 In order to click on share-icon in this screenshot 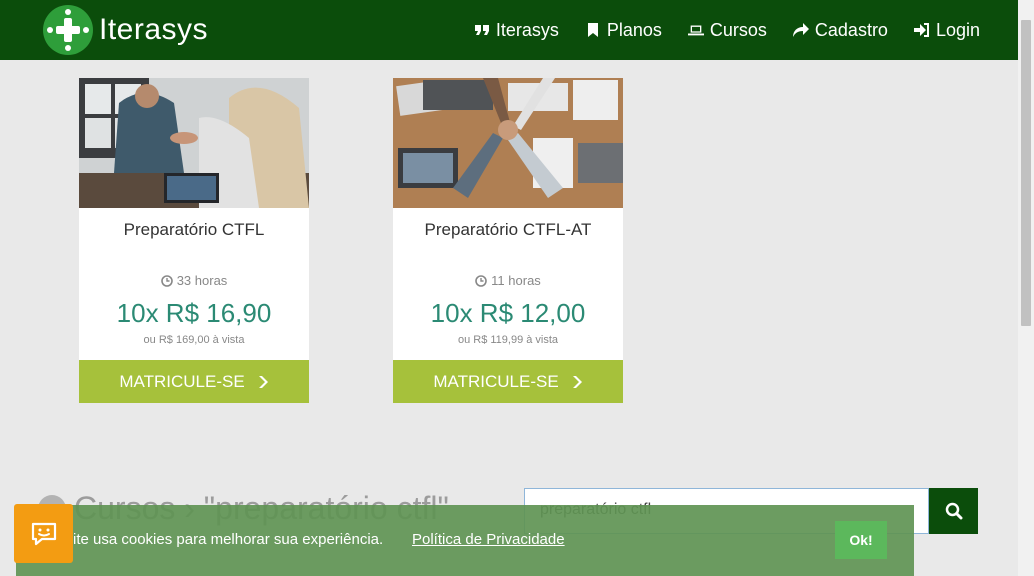, I will do `click(800, 30)`.